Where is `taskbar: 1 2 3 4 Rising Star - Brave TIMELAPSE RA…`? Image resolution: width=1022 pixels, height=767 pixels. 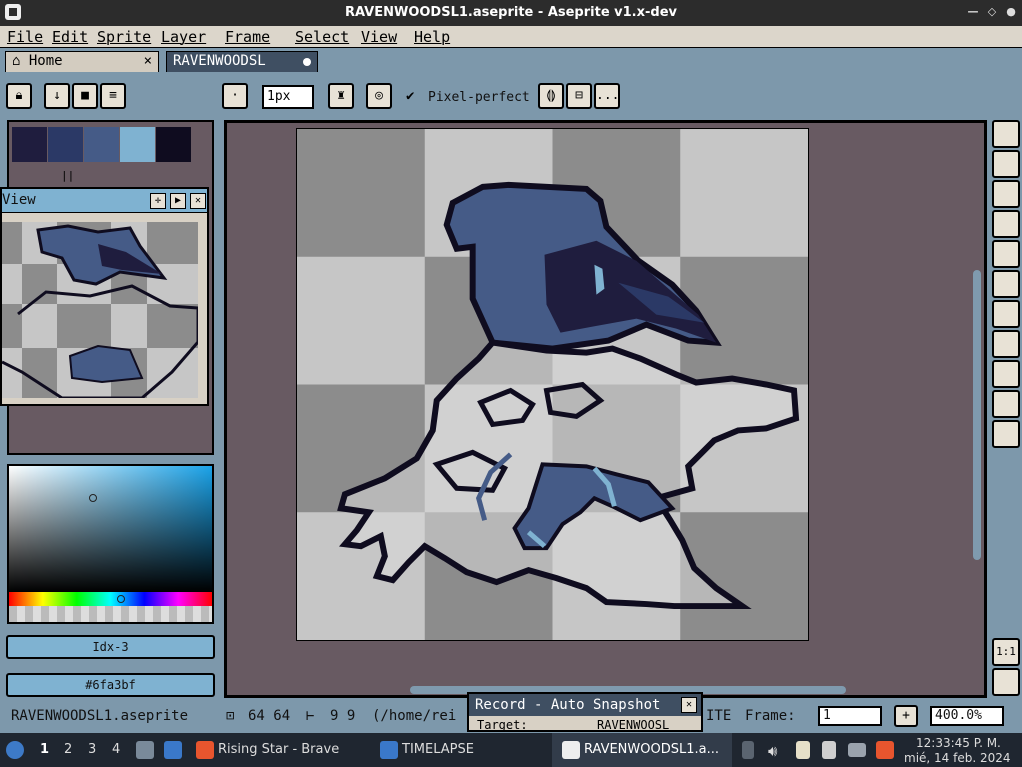
taskbar: 1 2 3 4 Rising Star - Brave TIMELAPSE RA… is located at coordinates (511, 750).